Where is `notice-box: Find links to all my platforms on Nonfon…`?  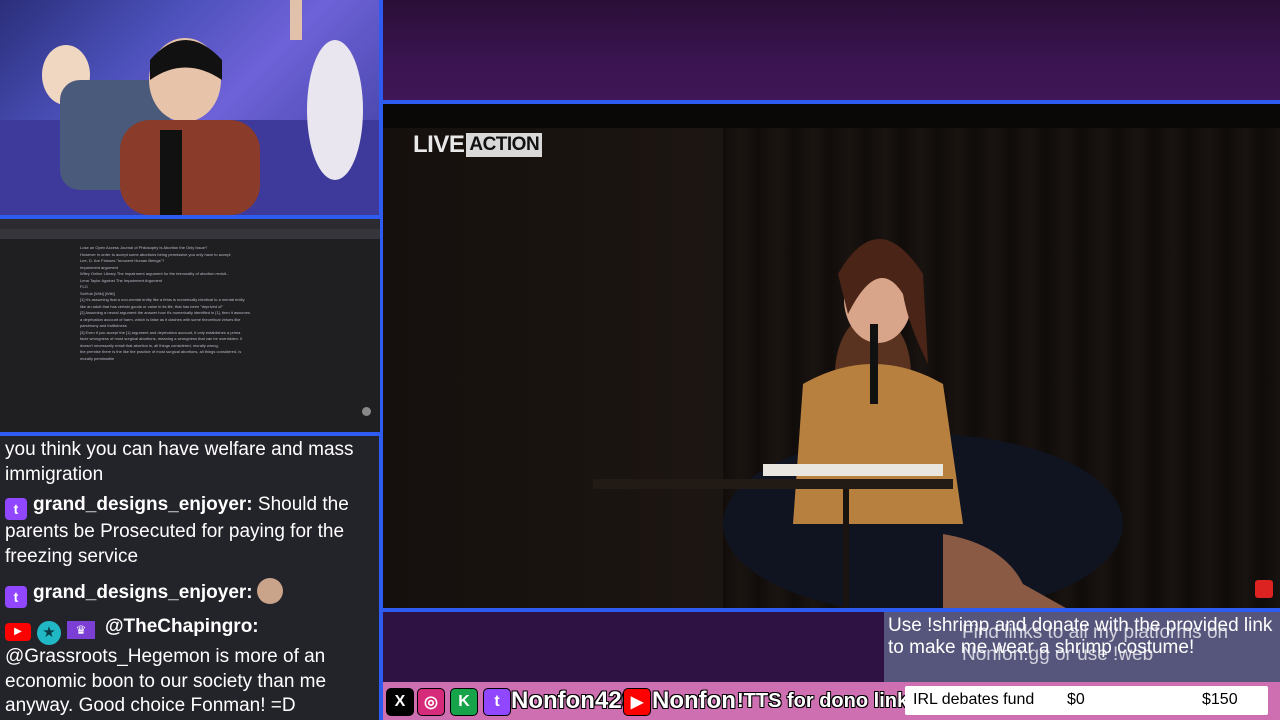 notice-box: Find links to all my platforms on Nonfon… is located at coordinates (1082, 647).